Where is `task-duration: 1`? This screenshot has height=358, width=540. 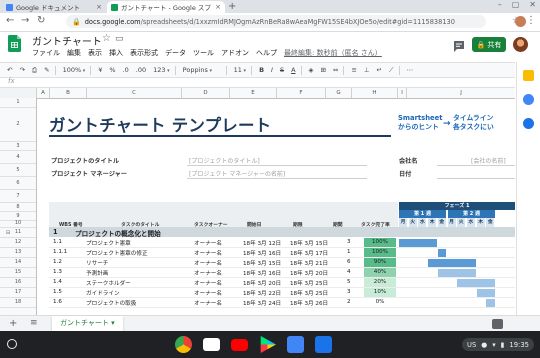 task-duration: 1 is located at coordinates (349, 252).